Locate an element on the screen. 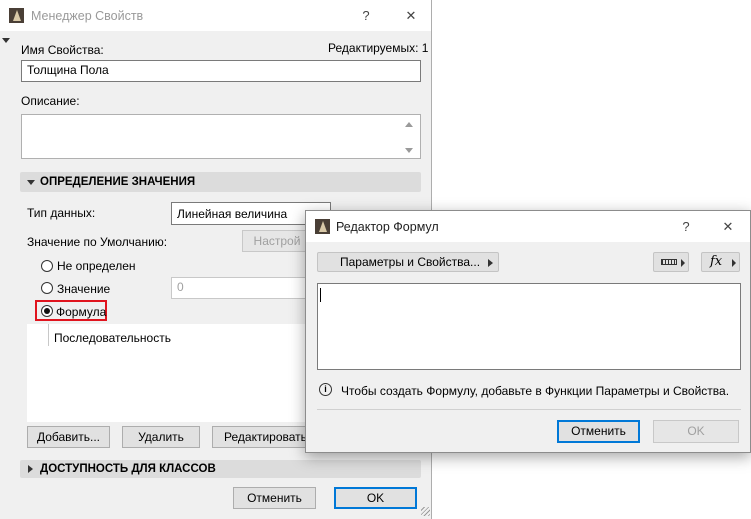  availability-section: ДОСТУПНОСТЬ ДЛЯ КЛАССОВ is located at coordinates (220, 469).